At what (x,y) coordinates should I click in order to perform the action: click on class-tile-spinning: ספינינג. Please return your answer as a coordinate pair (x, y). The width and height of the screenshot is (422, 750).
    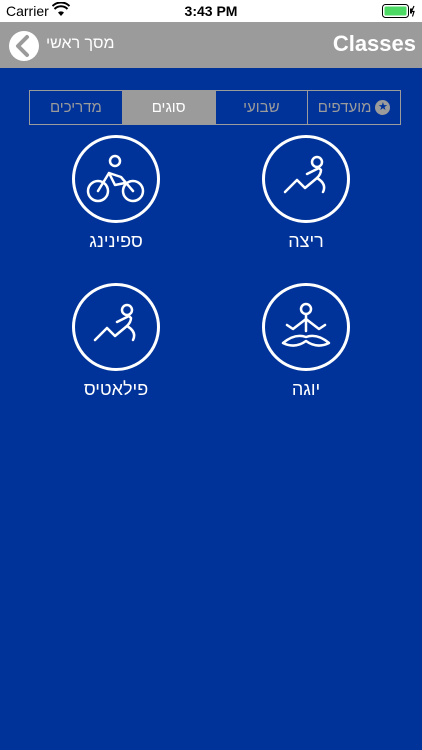
    Looking at the image, I should click on (116, 193).